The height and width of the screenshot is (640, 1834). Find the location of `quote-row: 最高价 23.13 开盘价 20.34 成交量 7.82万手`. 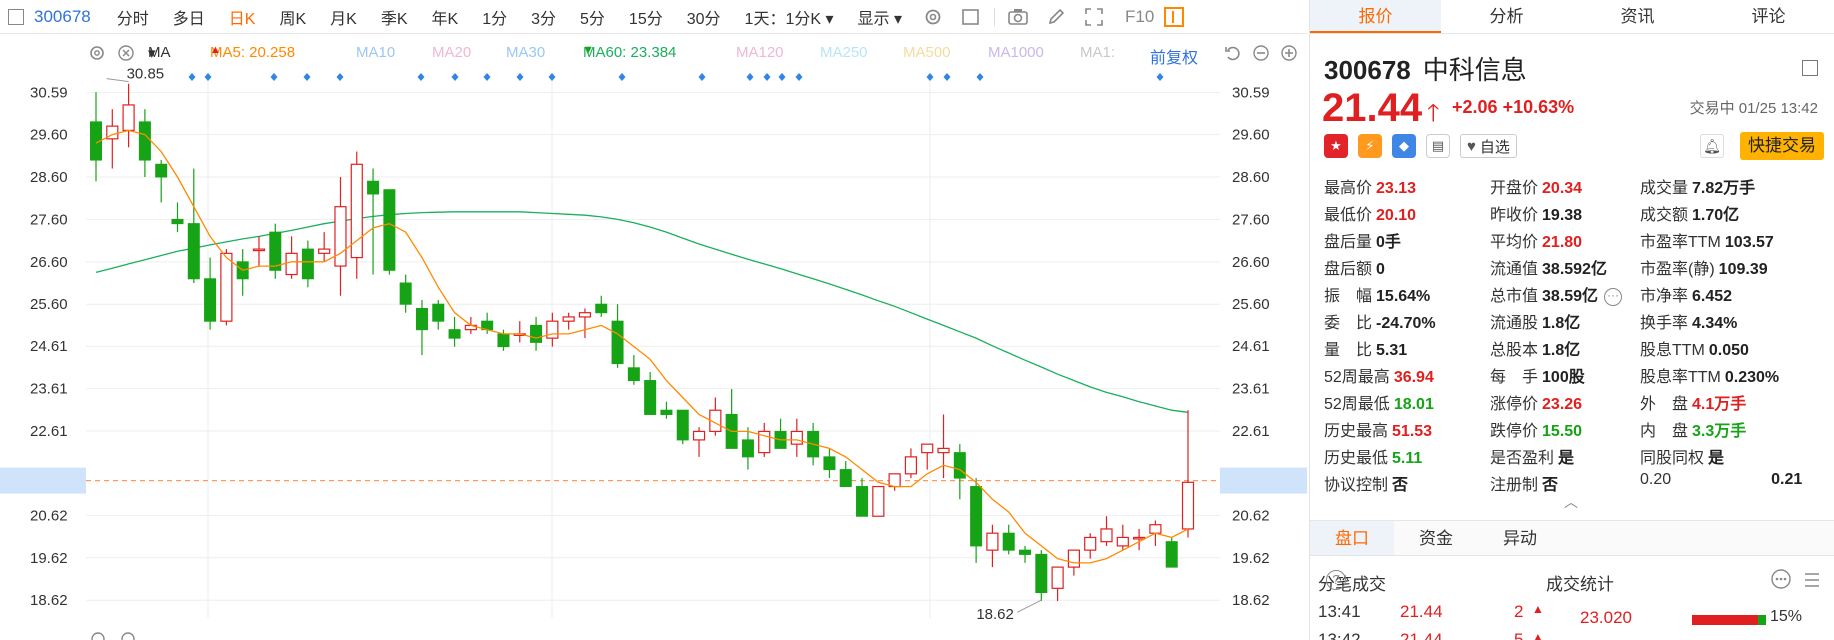

quote-row: 最高价 23.13 开盘价 20.34 成交量 7.82万手 is located at coordinates (1578, 187).